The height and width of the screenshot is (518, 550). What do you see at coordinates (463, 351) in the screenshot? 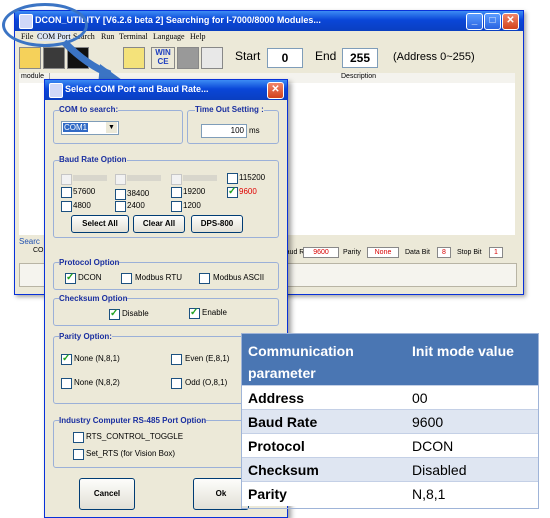
I see `header-value: Init mode value` at bounding box center [463, 351].